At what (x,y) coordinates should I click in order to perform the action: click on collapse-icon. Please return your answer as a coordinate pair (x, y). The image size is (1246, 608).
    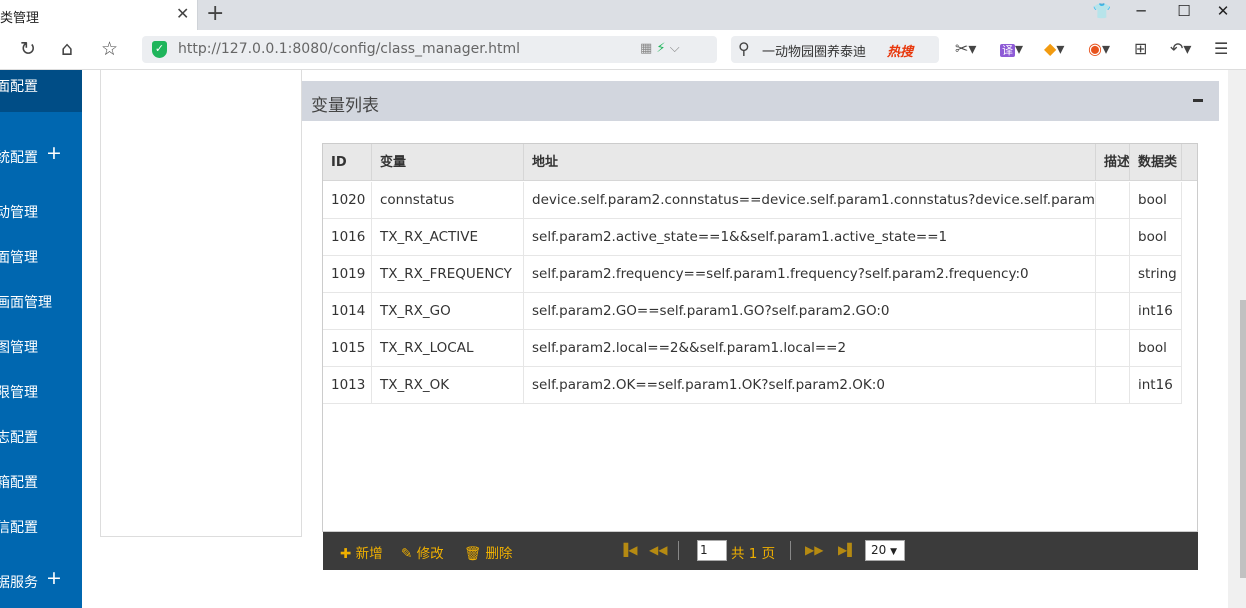
    Looking at the image, I should click on (1198, 100).